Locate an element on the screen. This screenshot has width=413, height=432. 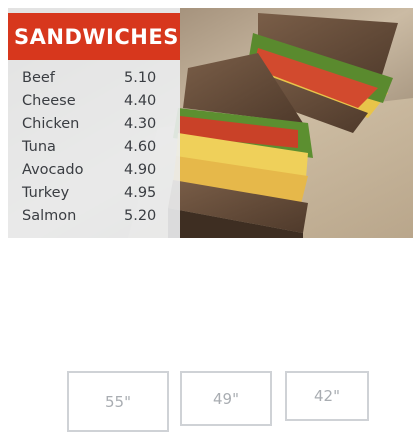
menu-item: Tuna 4.60 is located at coordinates (92, 147).